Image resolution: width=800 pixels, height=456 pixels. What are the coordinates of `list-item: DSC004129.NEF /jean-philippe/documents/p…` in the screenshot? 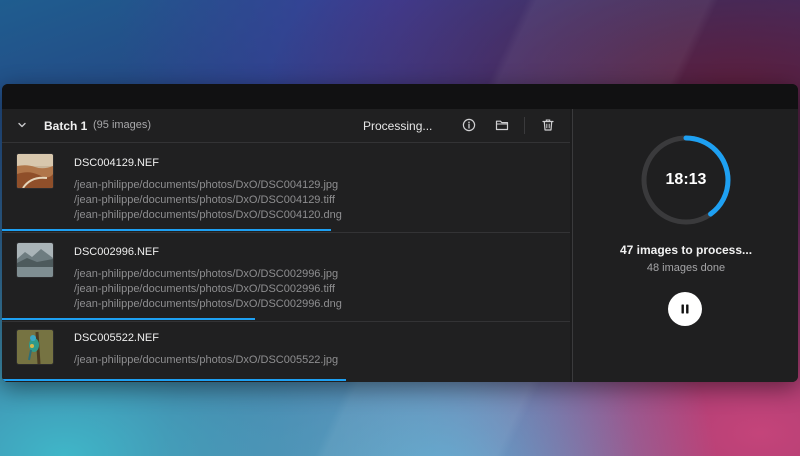 It's located at (286, 187).